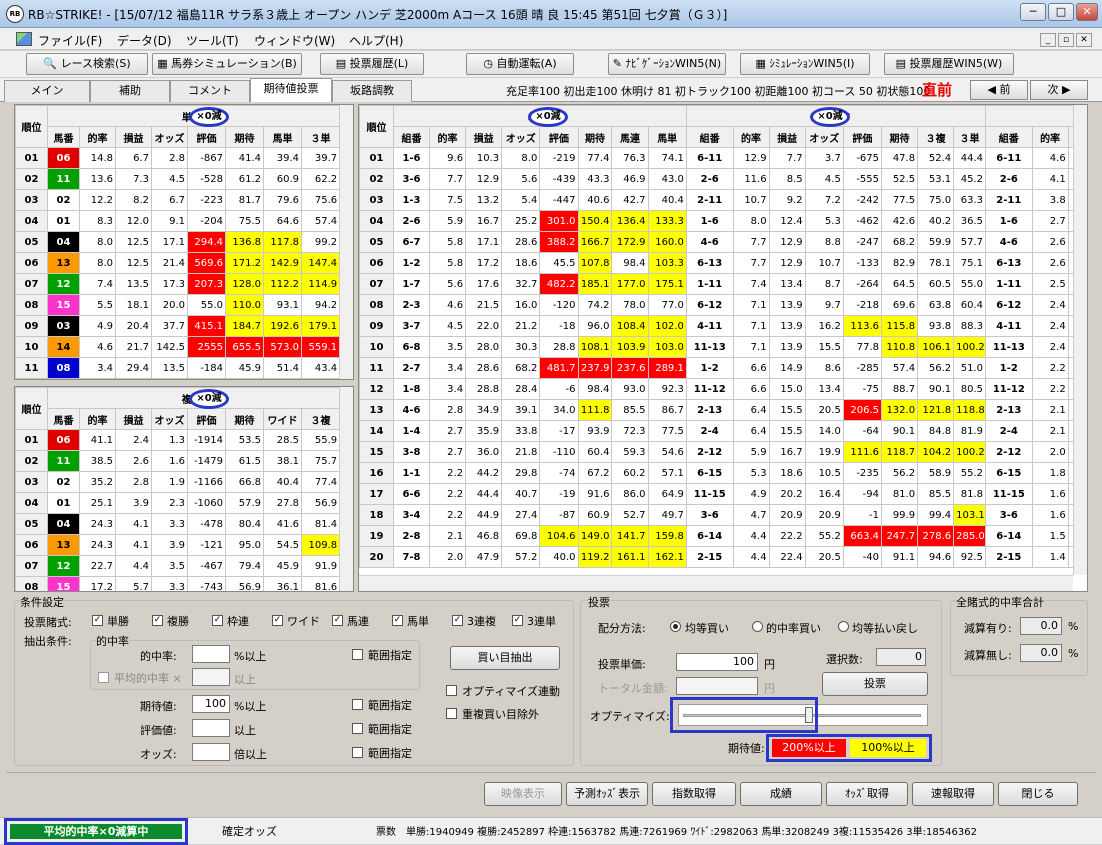 Image resolution: width=1102 pixels, height=845 pixels. Describe the element at coordinates (178, 221) in the screenshot. I see `tansho-row: 04 01 8.3 12.0 9.1 -204 75.5 64.6 57.4` at that location.